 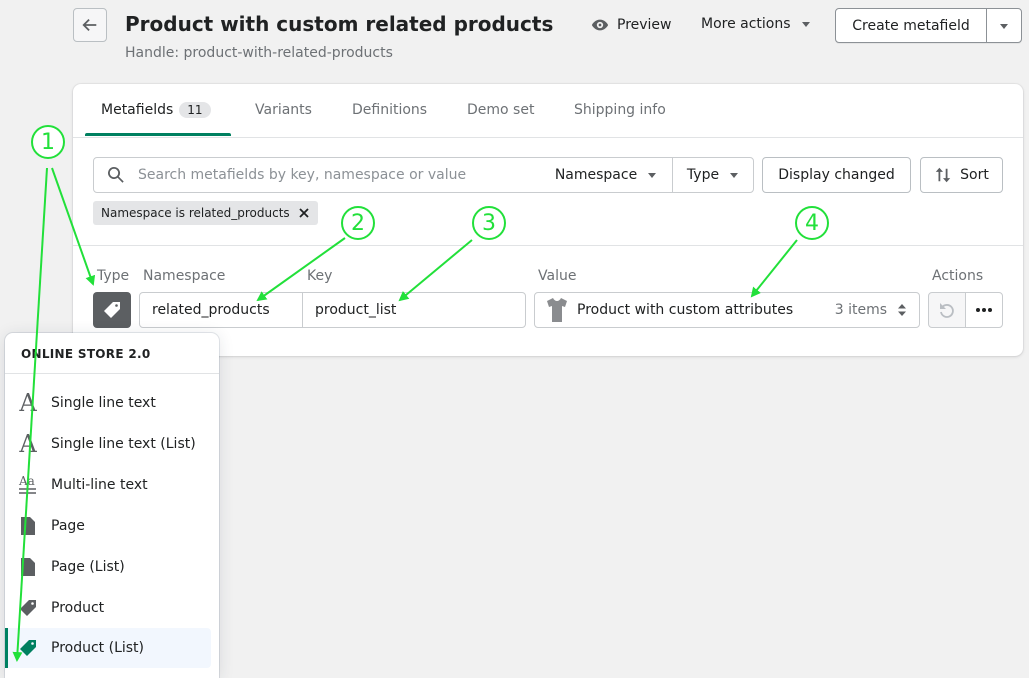 I want to click on option-label: Single line text (List), so click(x=123, y=444).